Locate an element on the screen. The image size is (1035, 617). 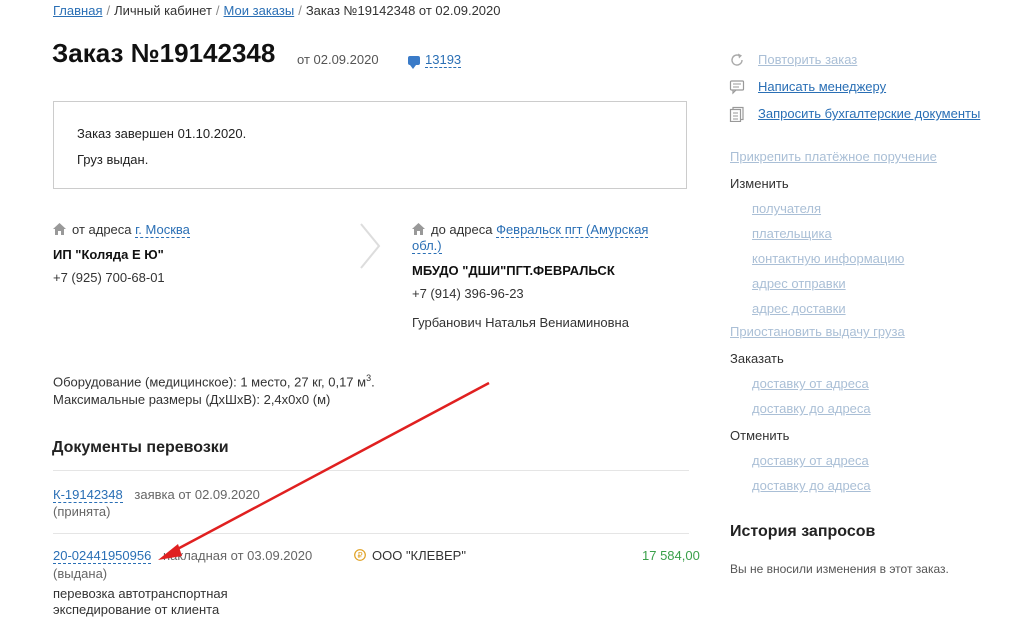
breadcrumb-current: Заказ №19142348 от 02.09.2020 is located at coordinates (403, 10).